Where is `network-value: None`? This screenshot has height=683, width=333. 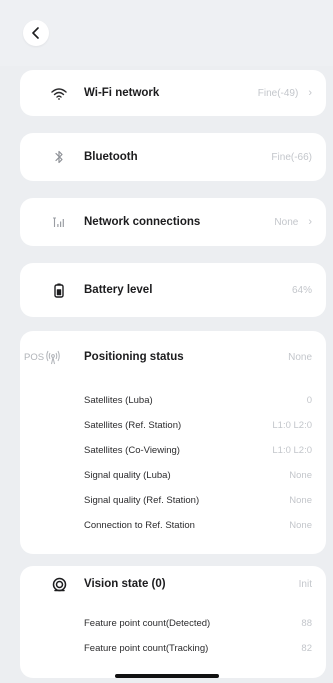
network-value: None is located at coordinates (286, 222).